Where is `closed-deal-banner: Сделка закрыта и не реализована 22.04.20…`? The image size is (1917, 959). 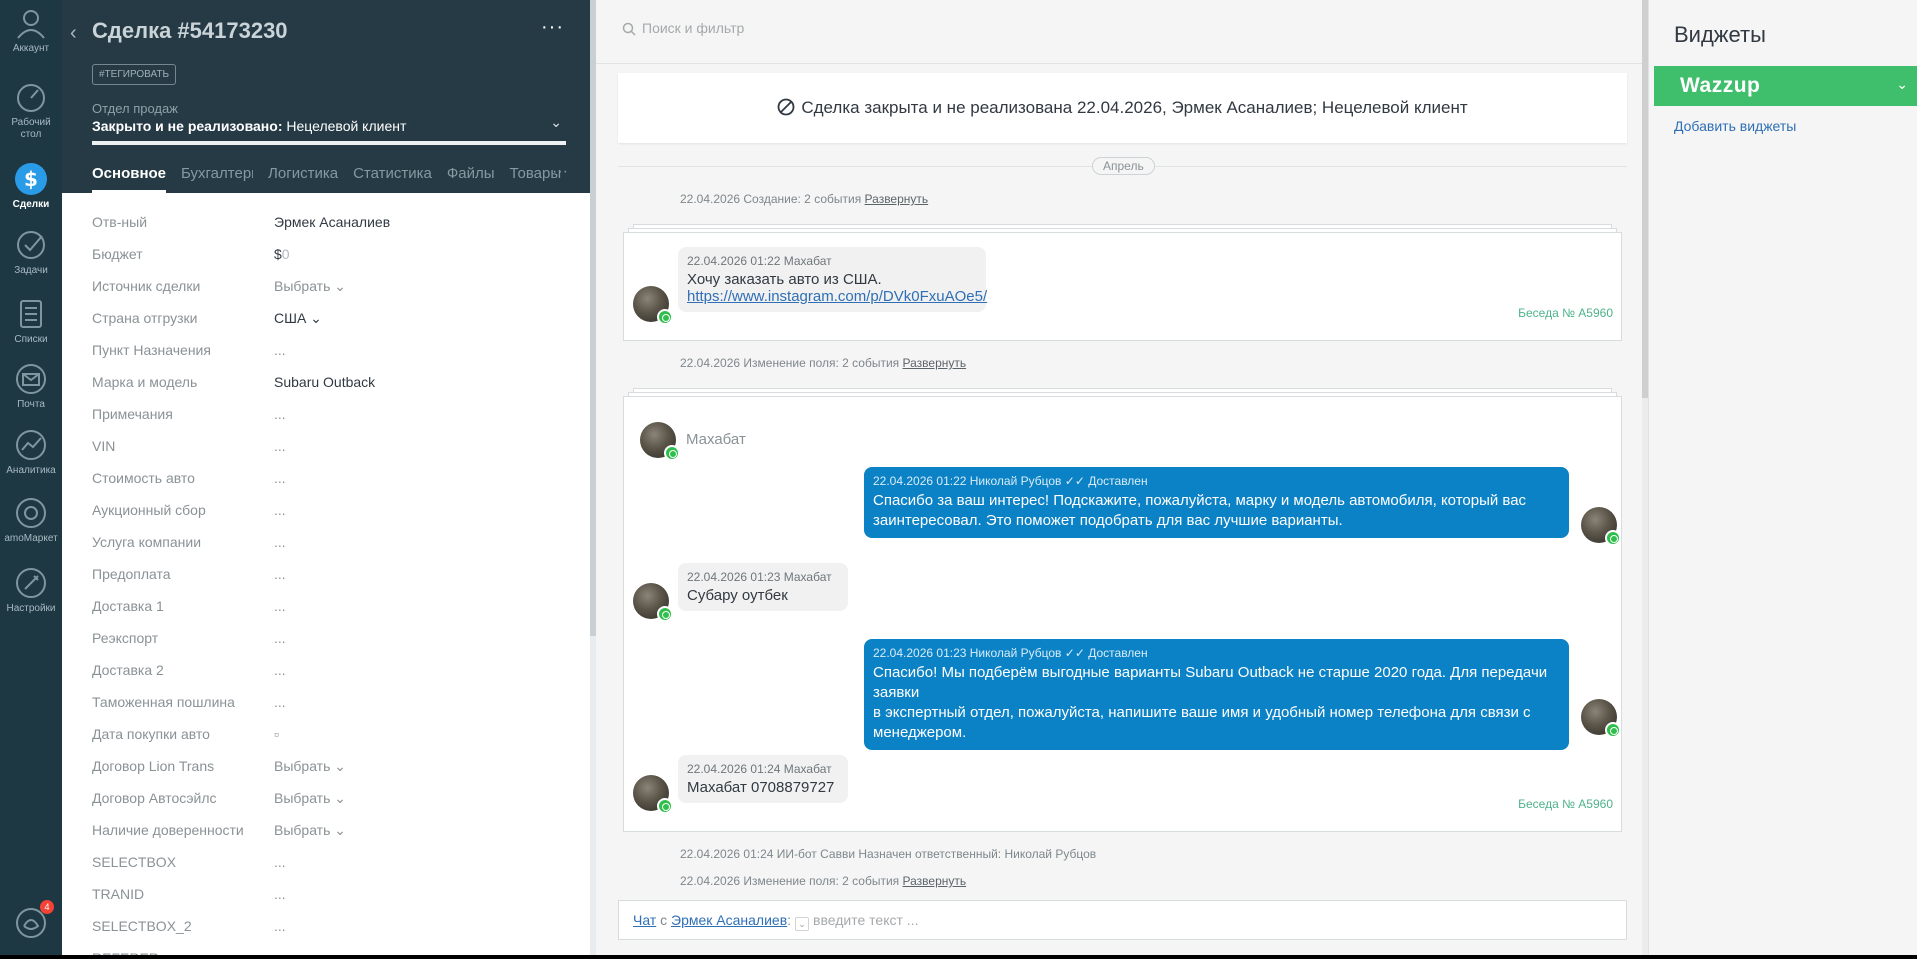
closed-deal-banner: Сделка закрыта и не реализована 22.04.20… is located at coordinates (1122, 108).